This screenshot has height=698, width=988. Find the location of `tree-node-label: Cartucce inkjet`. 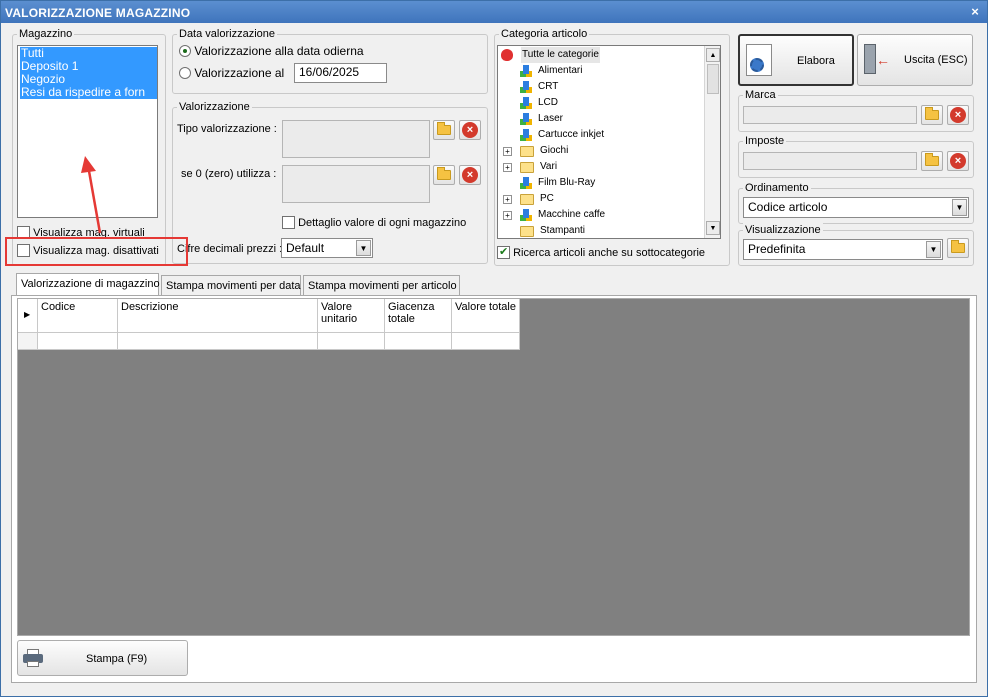

tree-node-label: Cartucce inkjet is located at coordinates (571, 134).